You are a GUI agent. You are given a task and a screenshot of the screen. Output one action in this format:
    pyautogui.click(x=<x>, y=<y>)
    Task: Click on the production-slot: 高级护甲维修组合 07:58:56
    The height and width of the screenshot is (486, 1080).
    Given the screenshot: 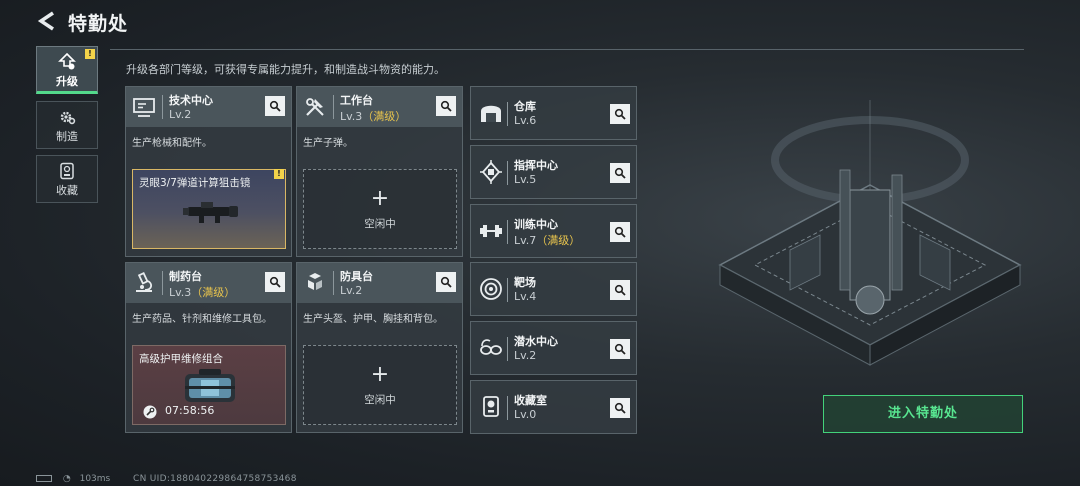 What is the action you would take?
    pyautogui.click(x=209, y=385)
    